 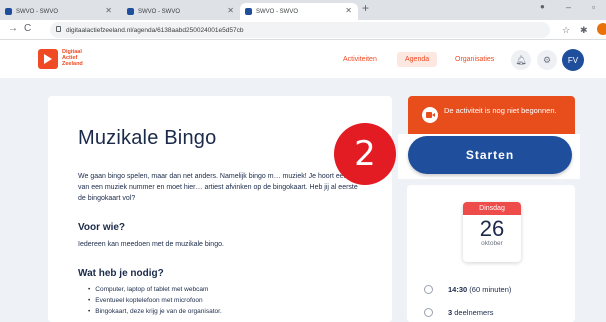 What do you see at coordinates (299, 11) in the screenshot?
I see `browser-tab-3: SWVO - SWVO ✕` at bounding box center [299, 11].